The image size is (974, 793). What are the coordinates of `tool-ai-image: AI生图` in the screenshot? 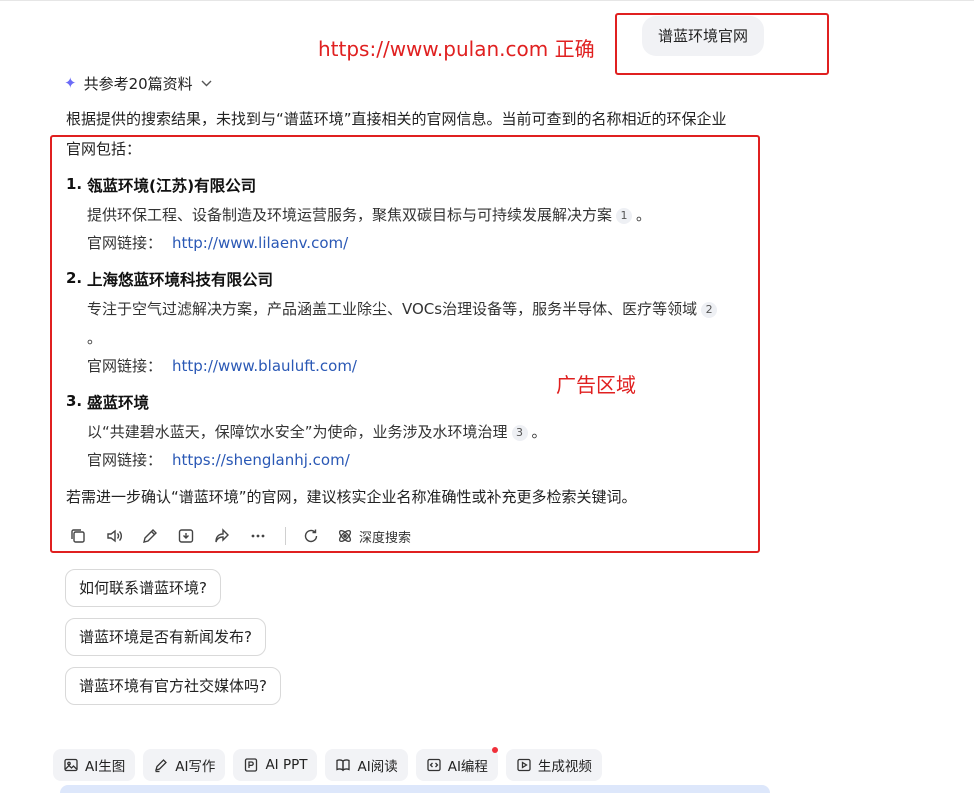 It's located at (94, 765).